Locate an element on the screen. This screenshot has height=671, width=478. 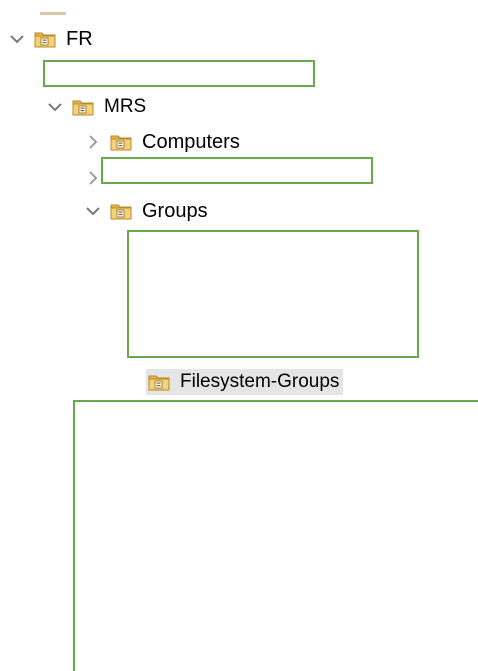
tree-node-label: FR is located at coordinates (79, 39).